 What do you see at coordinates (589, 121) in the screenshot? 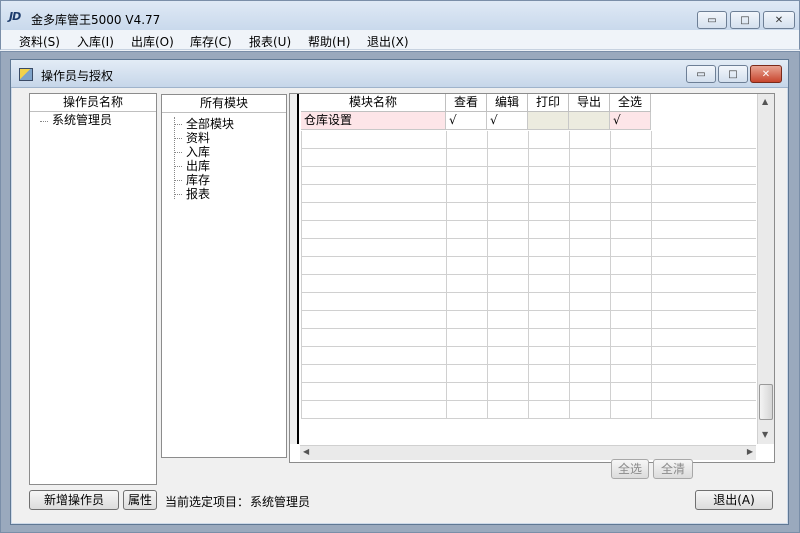
I see `grid-cell-export` at bounding box center [589, 121].